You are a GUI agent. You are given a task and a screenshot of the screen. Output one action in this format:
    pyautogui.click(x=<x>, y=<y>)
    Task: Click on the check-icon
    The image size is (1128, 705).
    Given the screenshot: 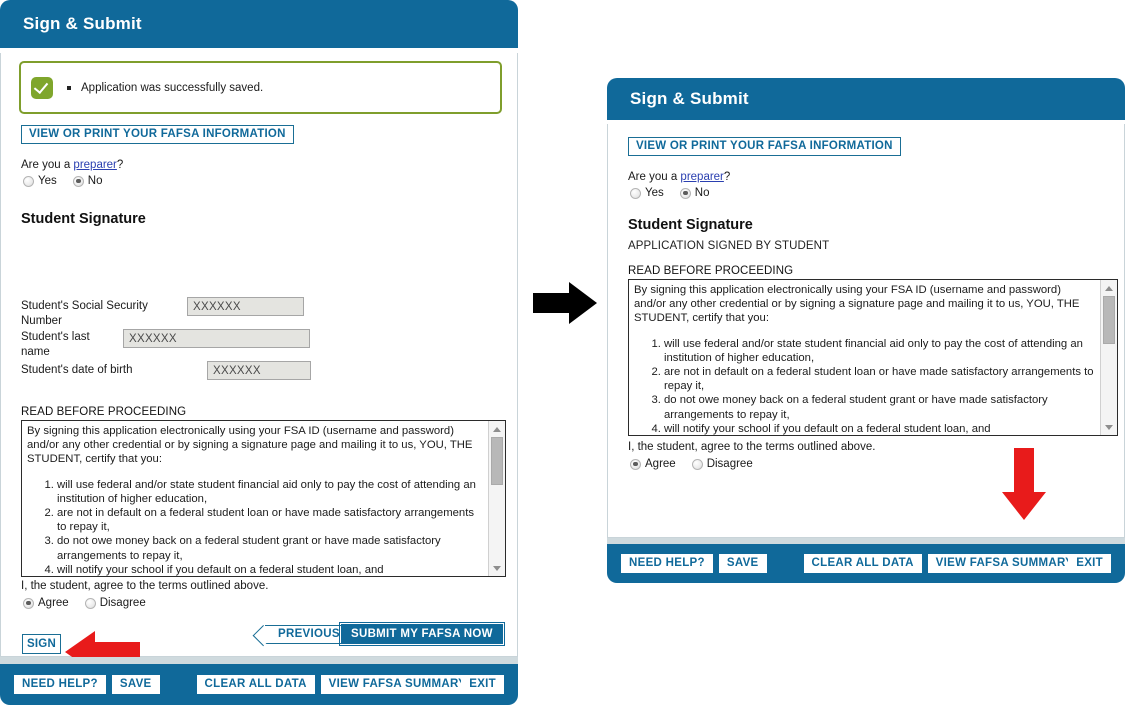 What is the action you would take?
    pyautogui.click(x=42, y=87)
    